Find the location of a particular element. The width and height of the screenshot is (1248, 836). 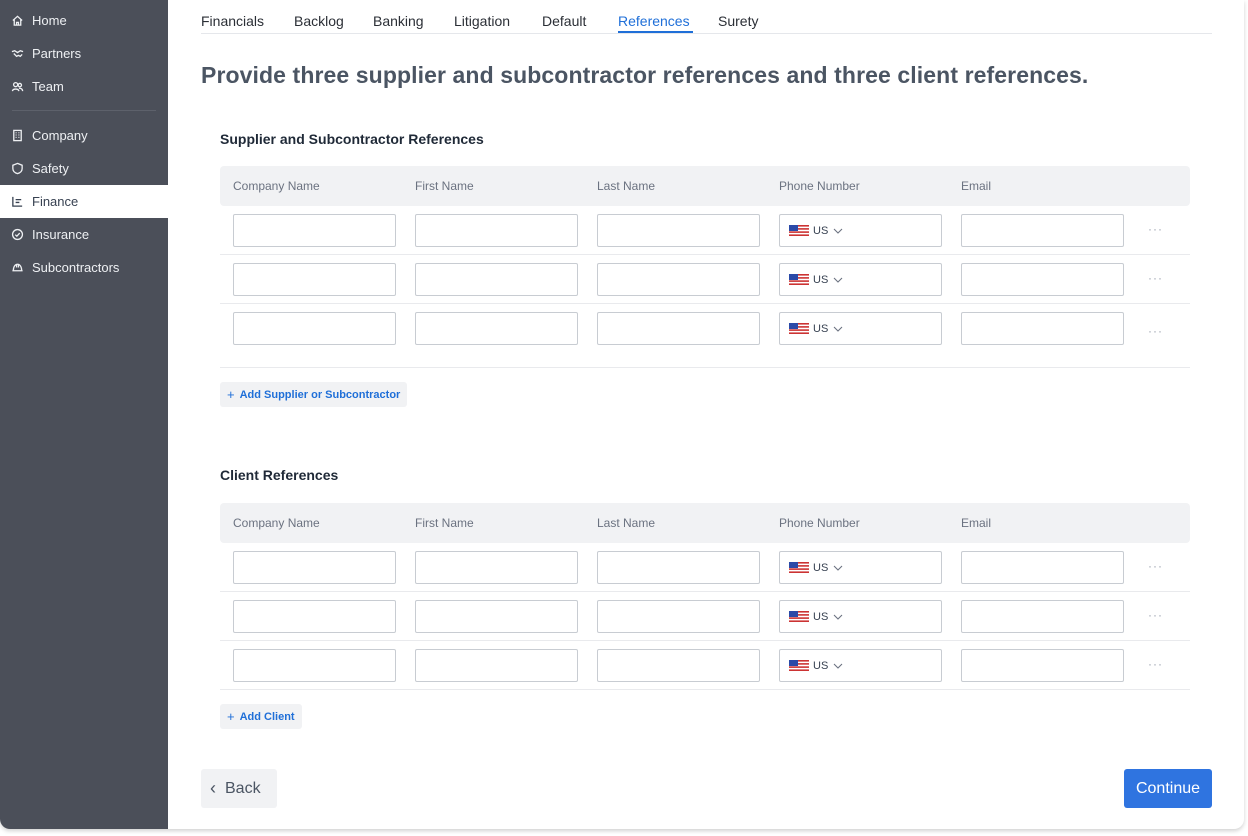

continue-button: Continue is located at coordinates (1168, 788).